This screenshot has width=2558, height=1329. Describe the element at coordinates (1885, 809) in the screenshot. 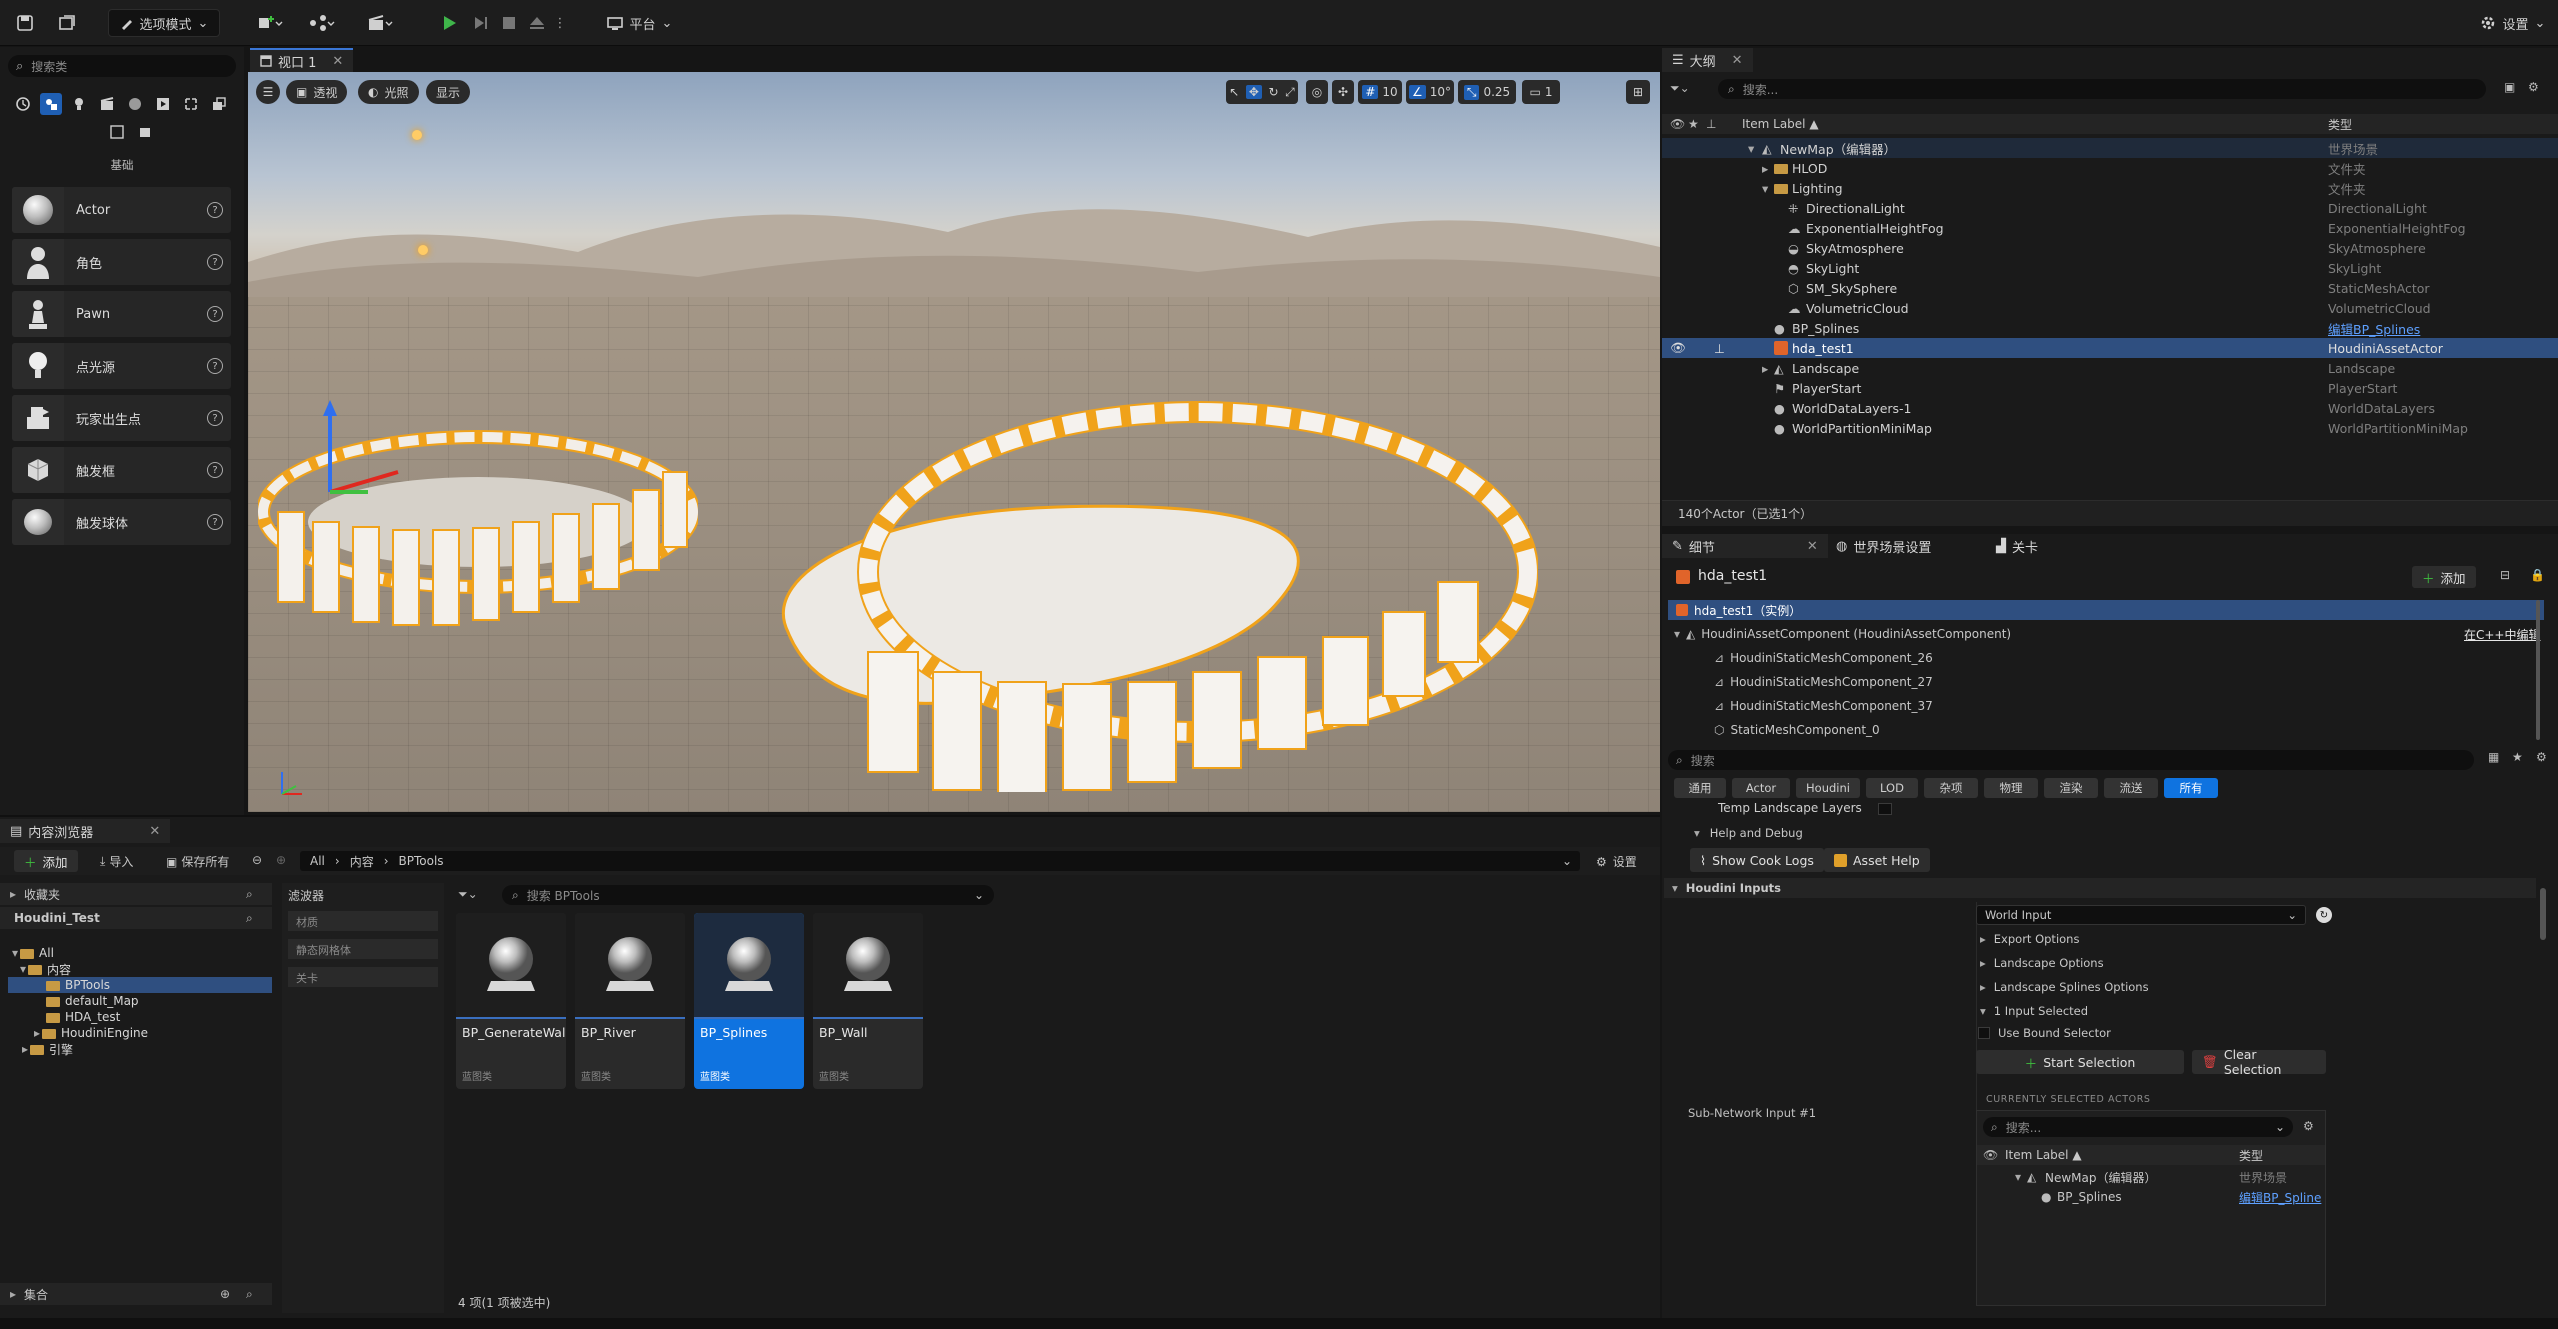

I see `temp-landscape-layers-checkbox` at that location.